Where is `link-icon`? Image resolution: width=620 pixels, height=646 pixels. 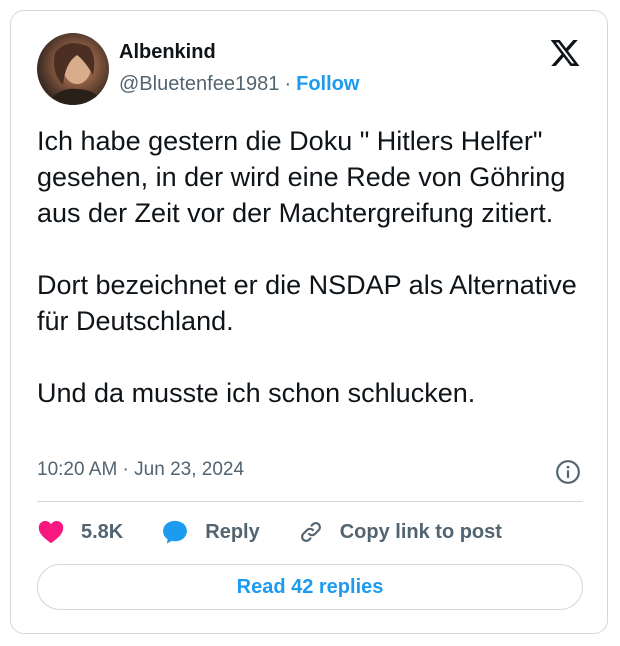
link-icon is located at coordinates (310, 532).